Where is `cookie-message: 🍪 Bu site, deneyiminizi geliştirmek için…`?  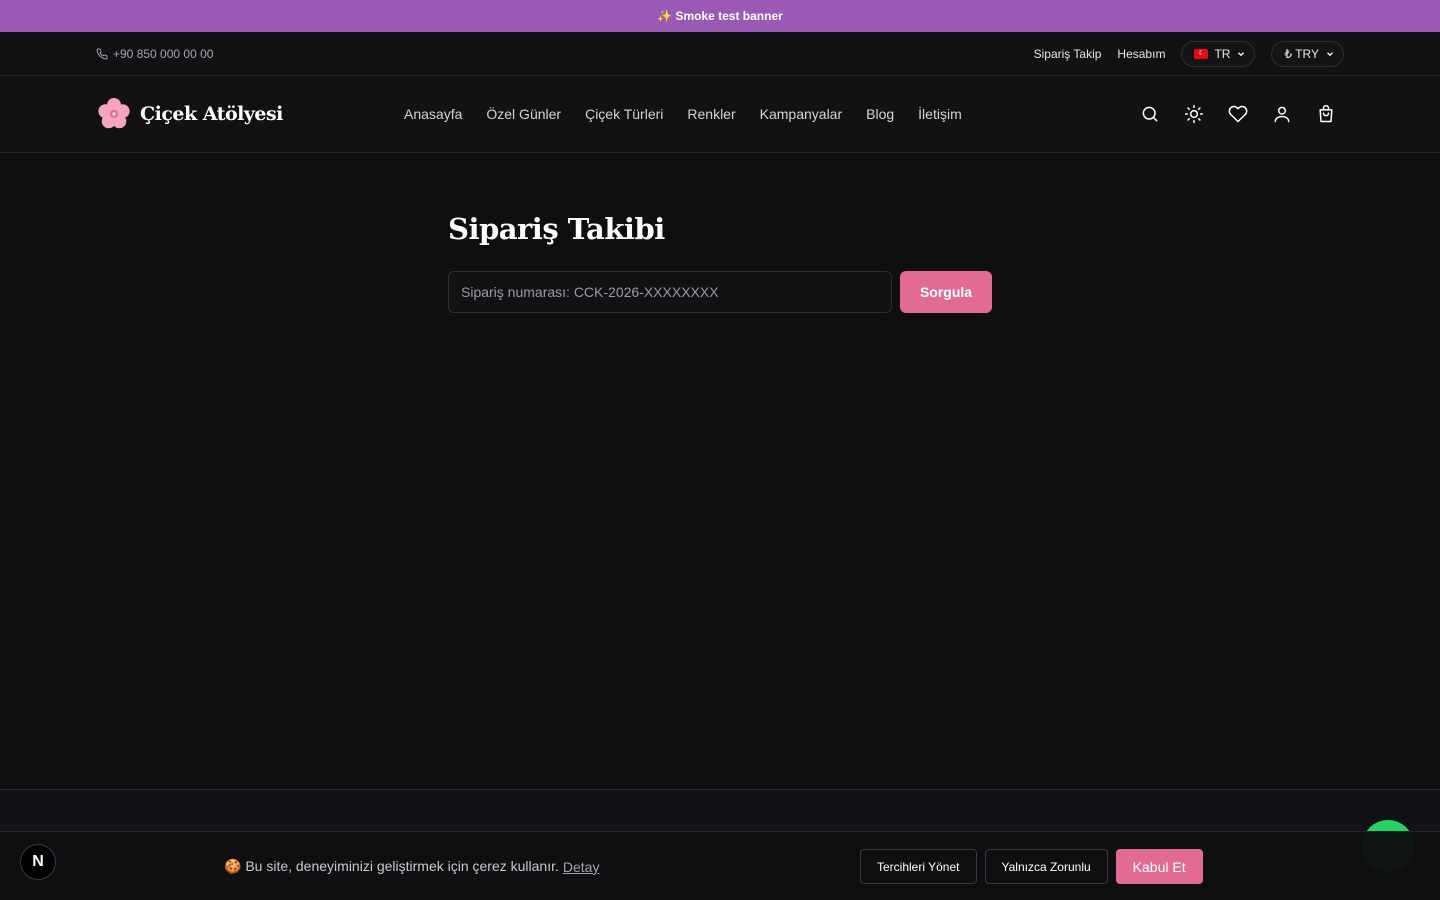 cookie-message: 🍪 Bu site, deneyiminizi geliştirmek için… is located at coordinates (411, 866).